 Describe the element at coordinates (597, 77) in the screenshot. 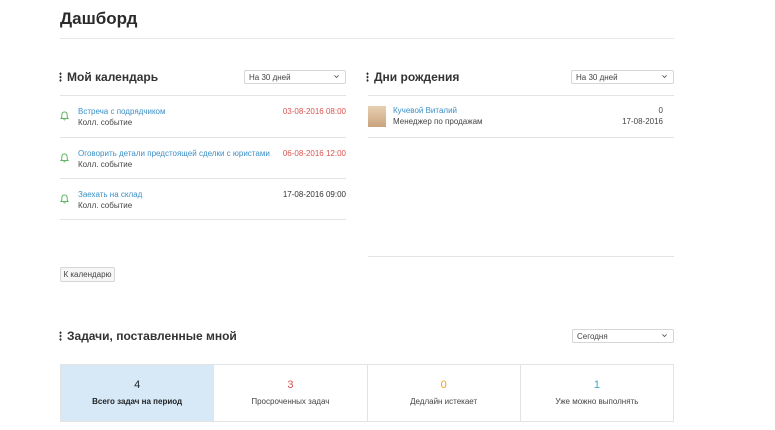

I see `birthdays-period-value: На 30 дней` at that location.